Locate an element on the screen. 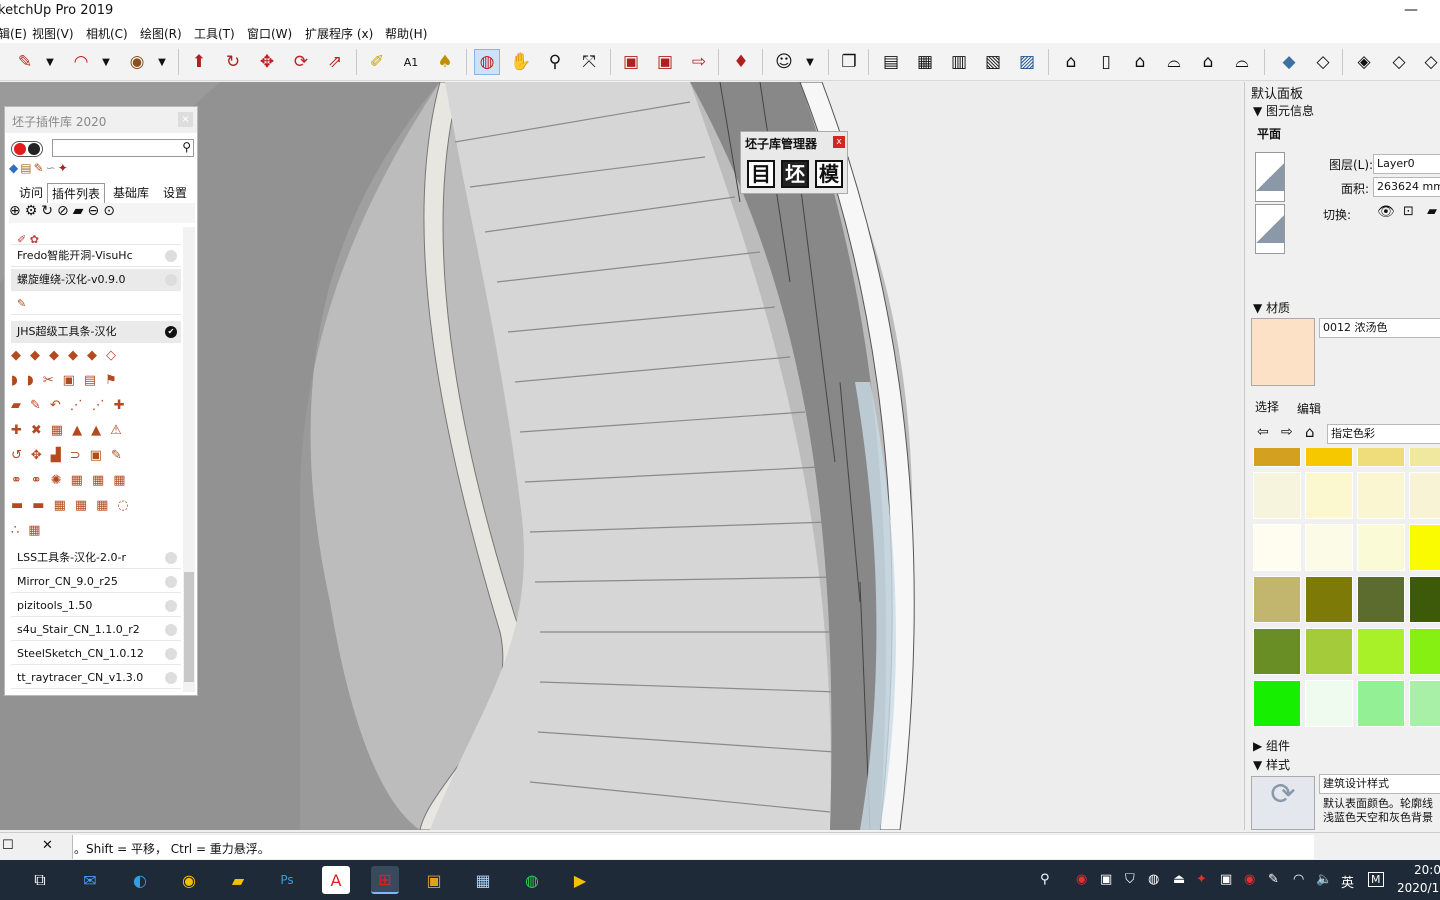 The height and width of the screenshot is (900, 1440). tape-measure-icon: ✐ is located at coordinates (377, 62).